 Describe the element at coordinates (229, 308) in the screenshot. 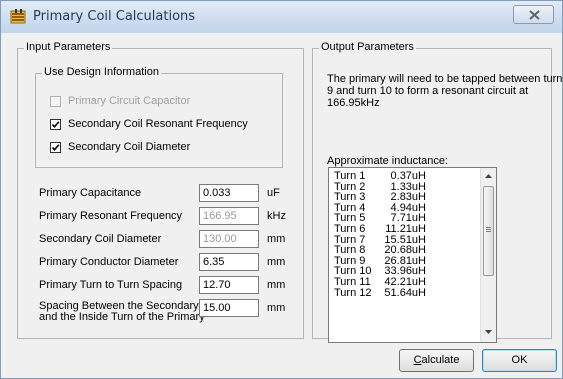

I see `secondary-primary-spacing-input` at that location.